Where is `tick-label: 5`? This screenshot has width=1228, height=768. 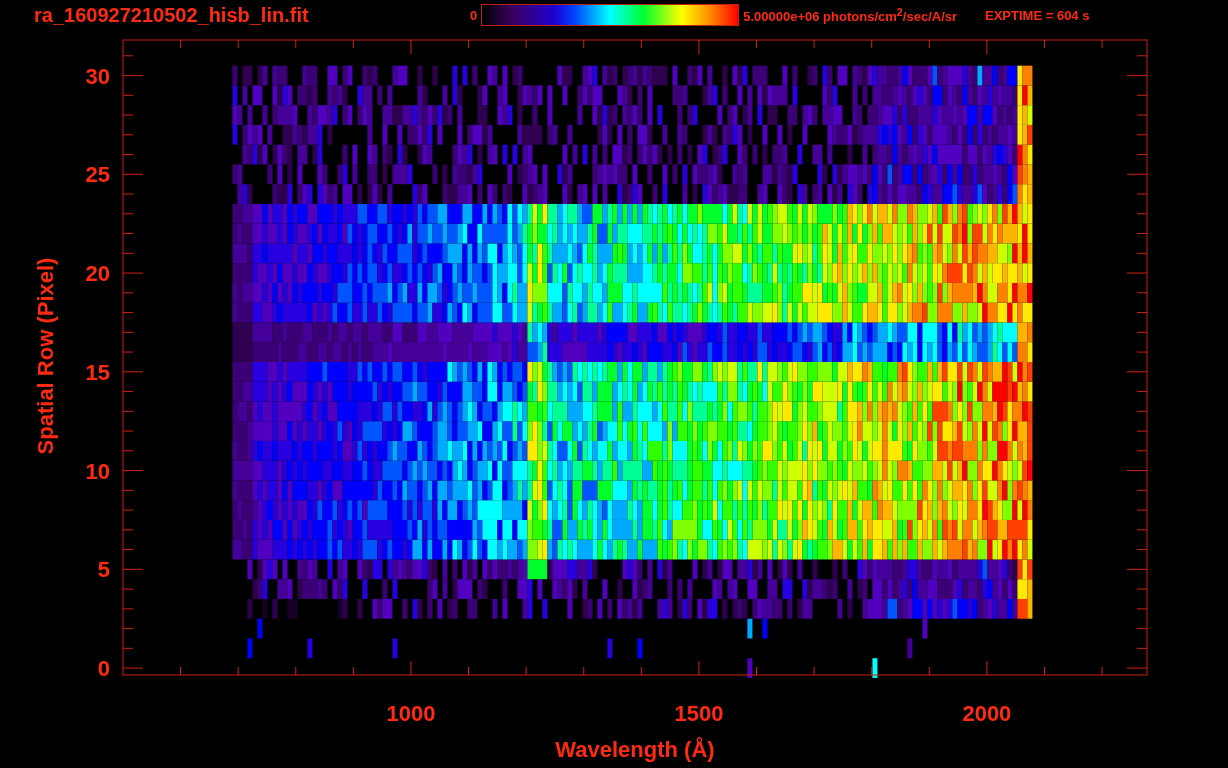
tick-label: 5 is located at coordinates (103, 570).